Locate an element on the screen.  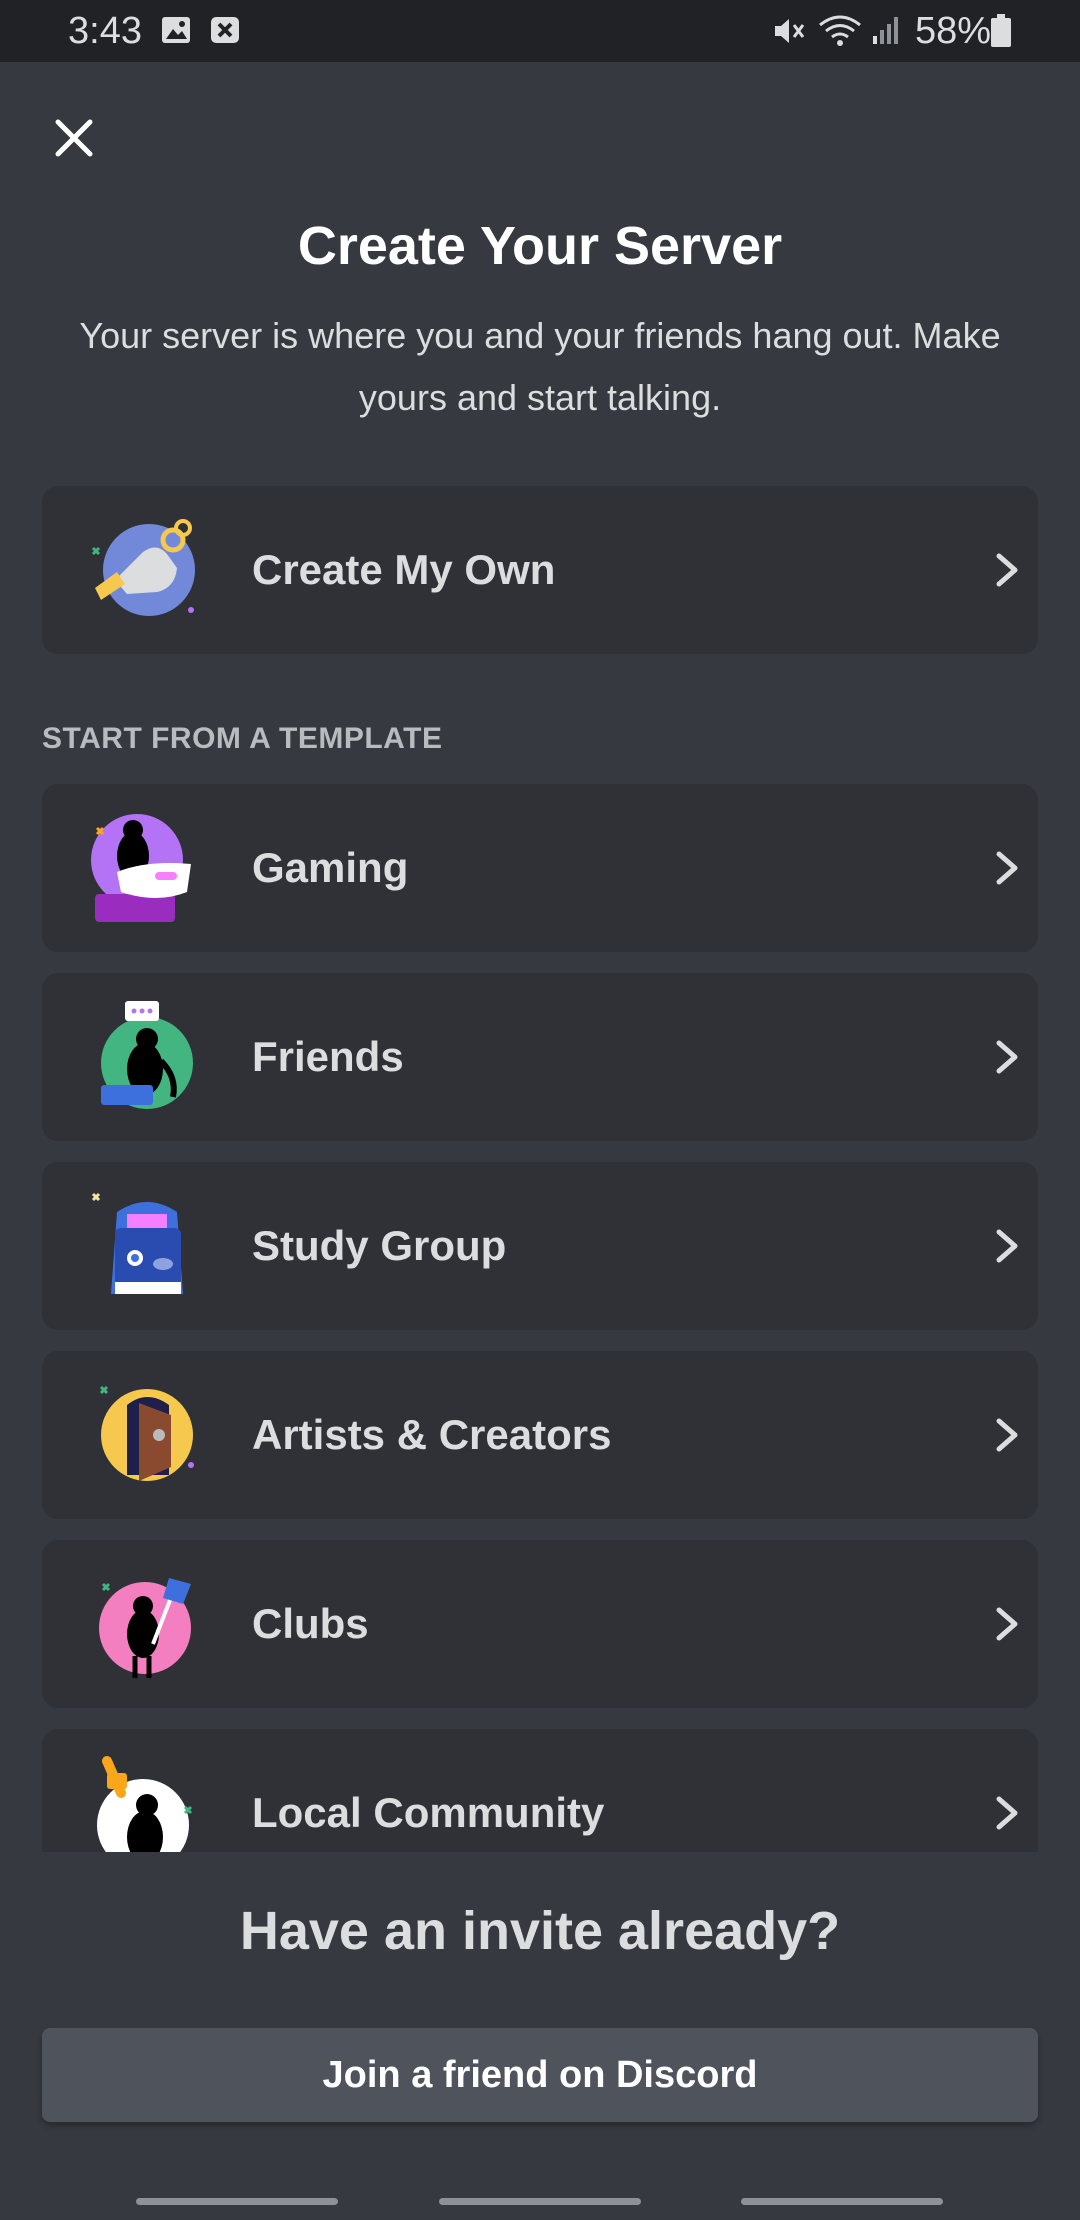
hand-key-icon is located at coordinates (147, 570).